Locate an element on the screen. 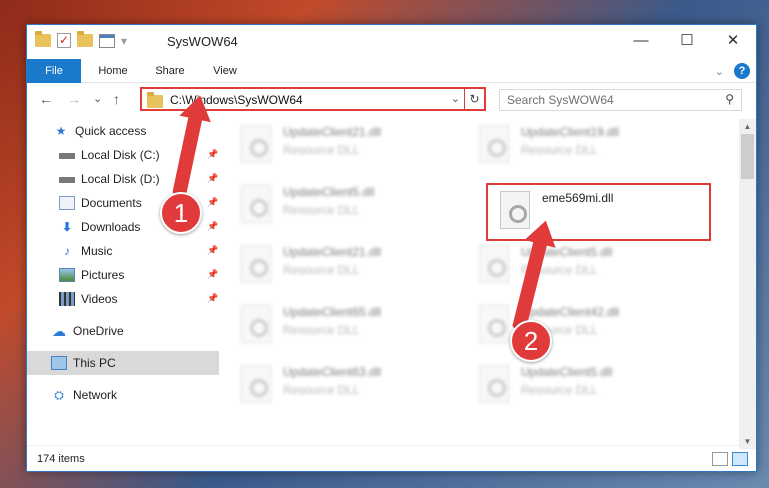 Image resolution: width=769 pixels, height=488 pixels. list-item: UpdateClient65.dll Resource DLL is located at coordinates (342, 325).